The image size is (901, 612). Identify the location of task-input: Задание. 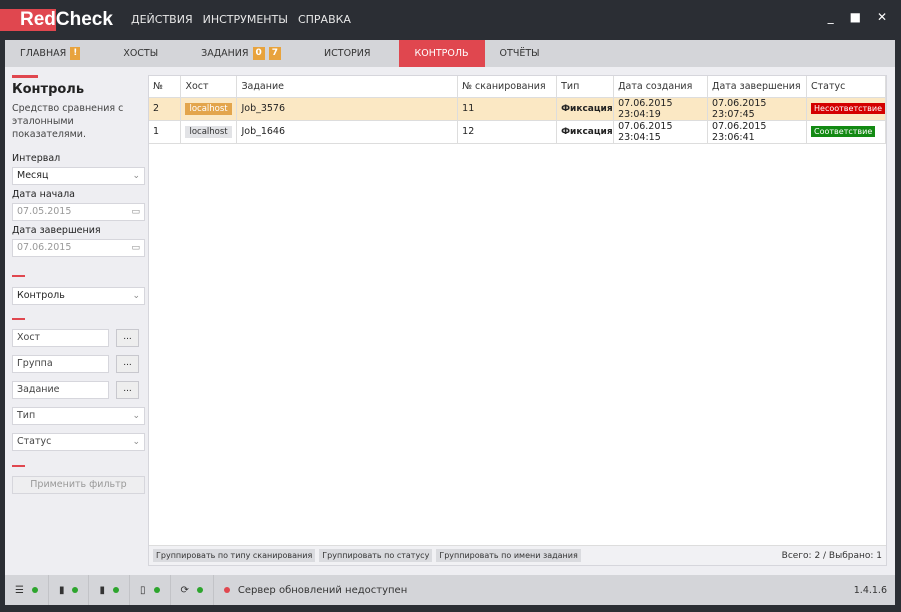
(60, 390).